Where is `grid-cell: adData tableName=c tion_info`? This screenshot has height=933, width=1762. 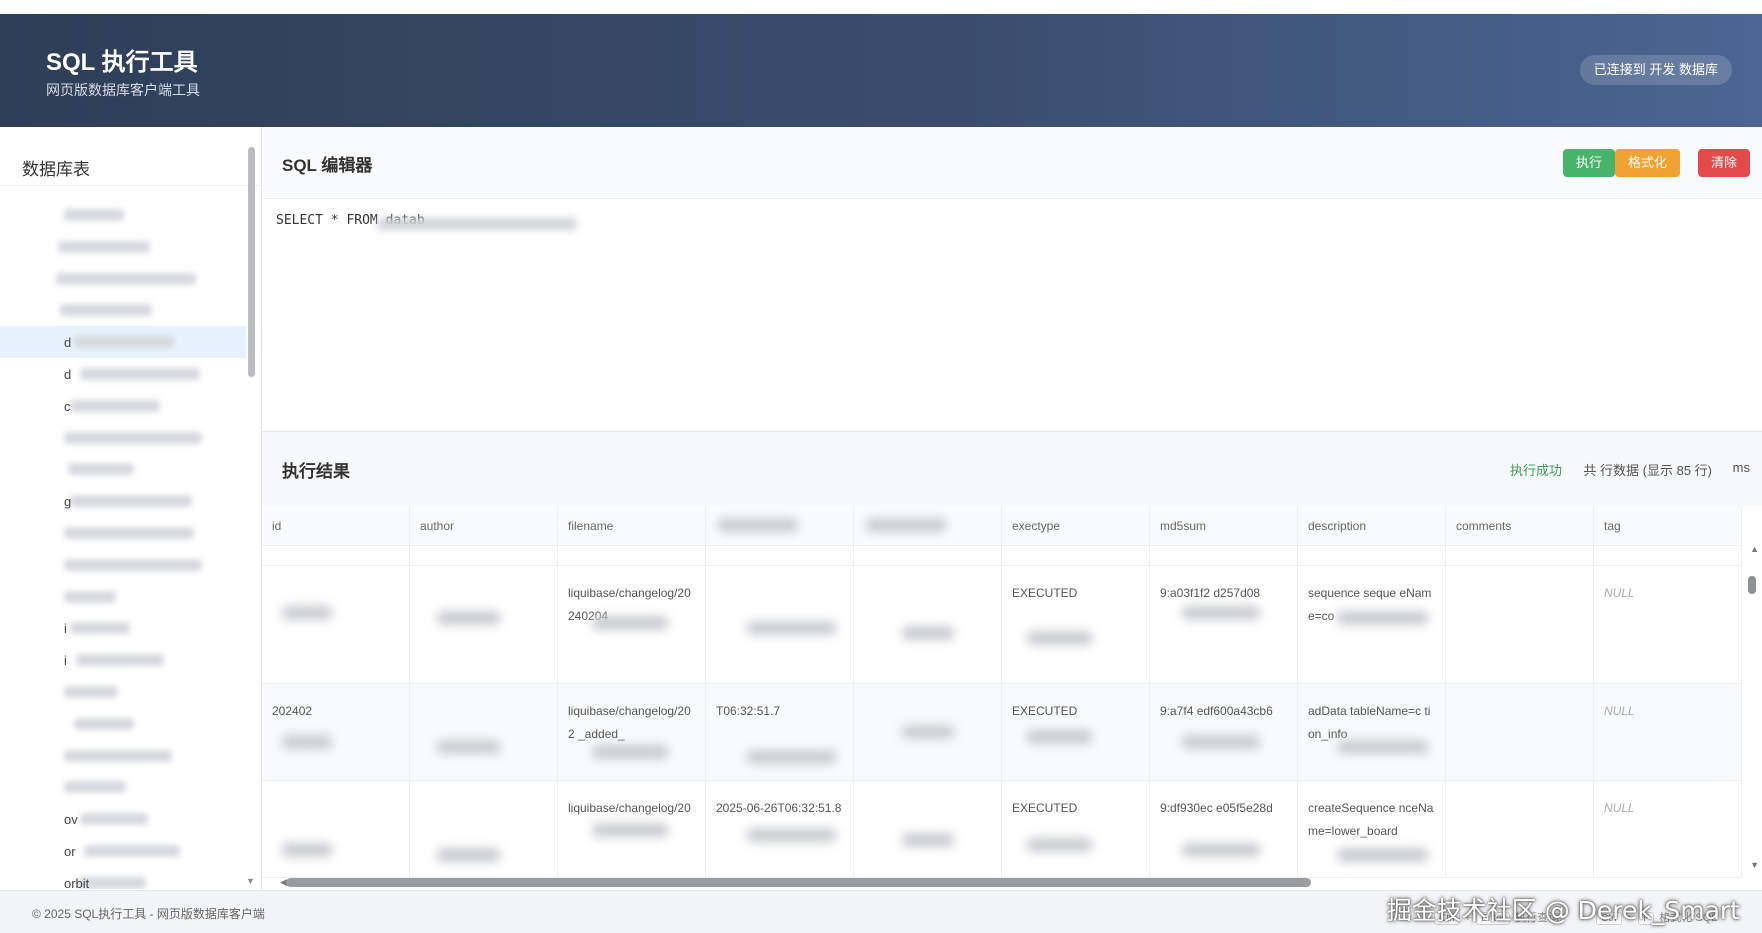
grid-cell: adData tableName=c tion_info is located at coordinates (1372, 732).